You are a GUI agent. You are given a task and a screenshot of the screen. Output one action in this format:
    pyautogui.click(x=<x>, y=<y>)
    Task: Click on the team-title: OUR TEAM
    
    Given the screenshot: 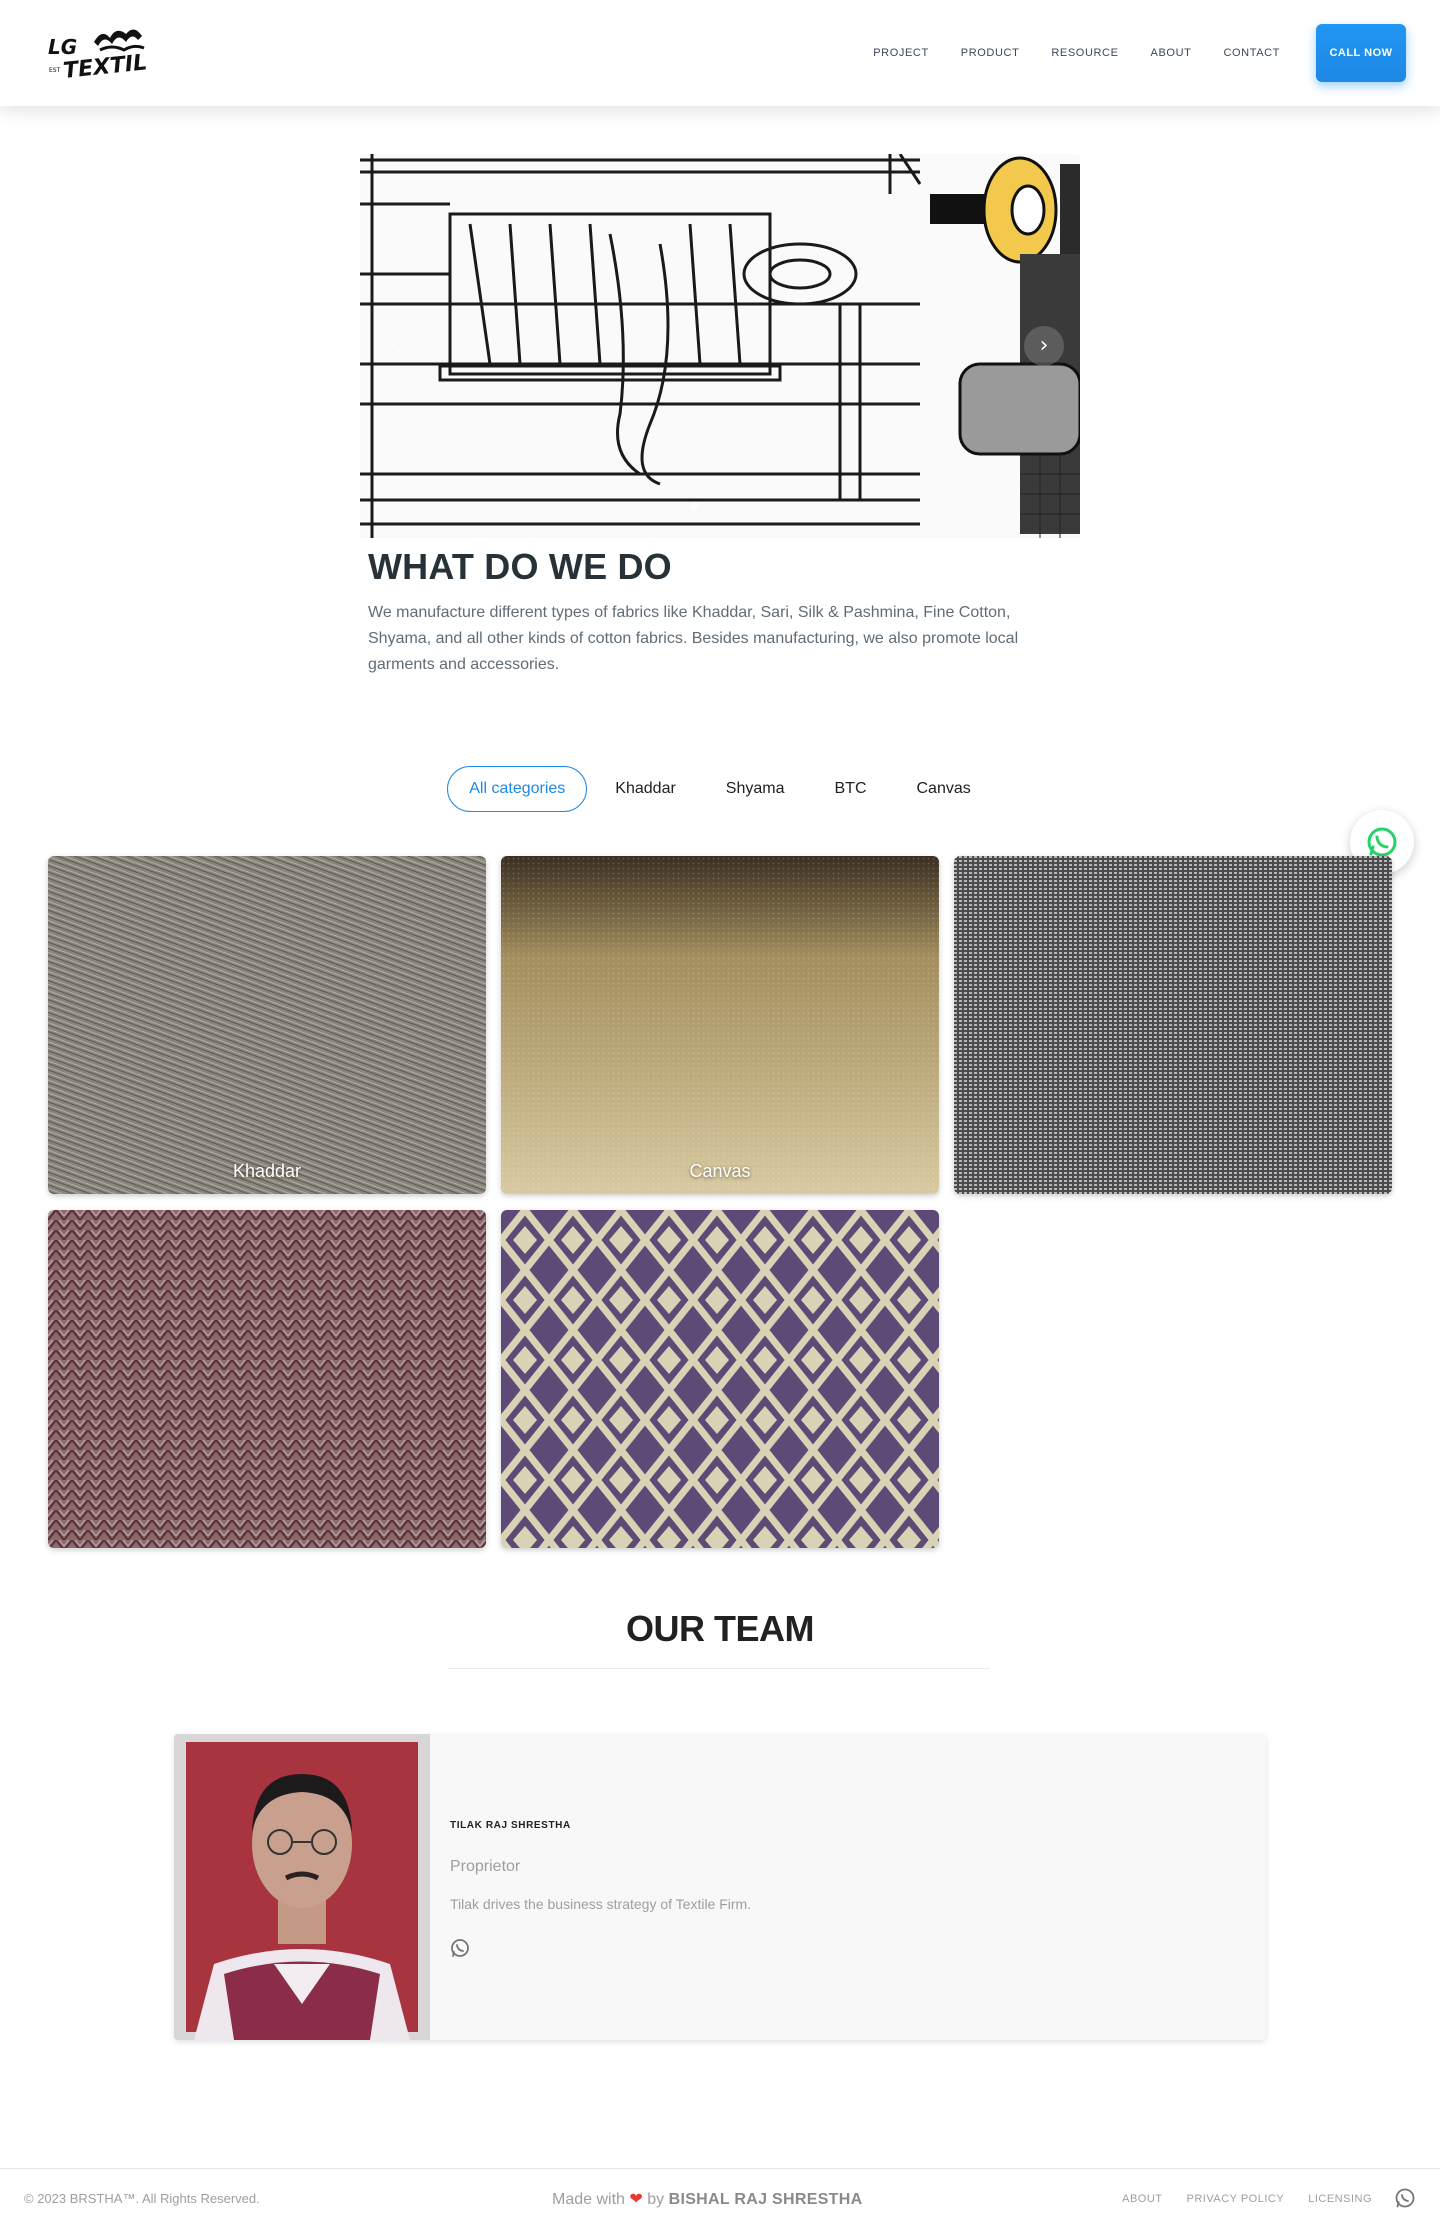 What is the action you would take?
    pyautogui.click(x=720, y=1628)
    